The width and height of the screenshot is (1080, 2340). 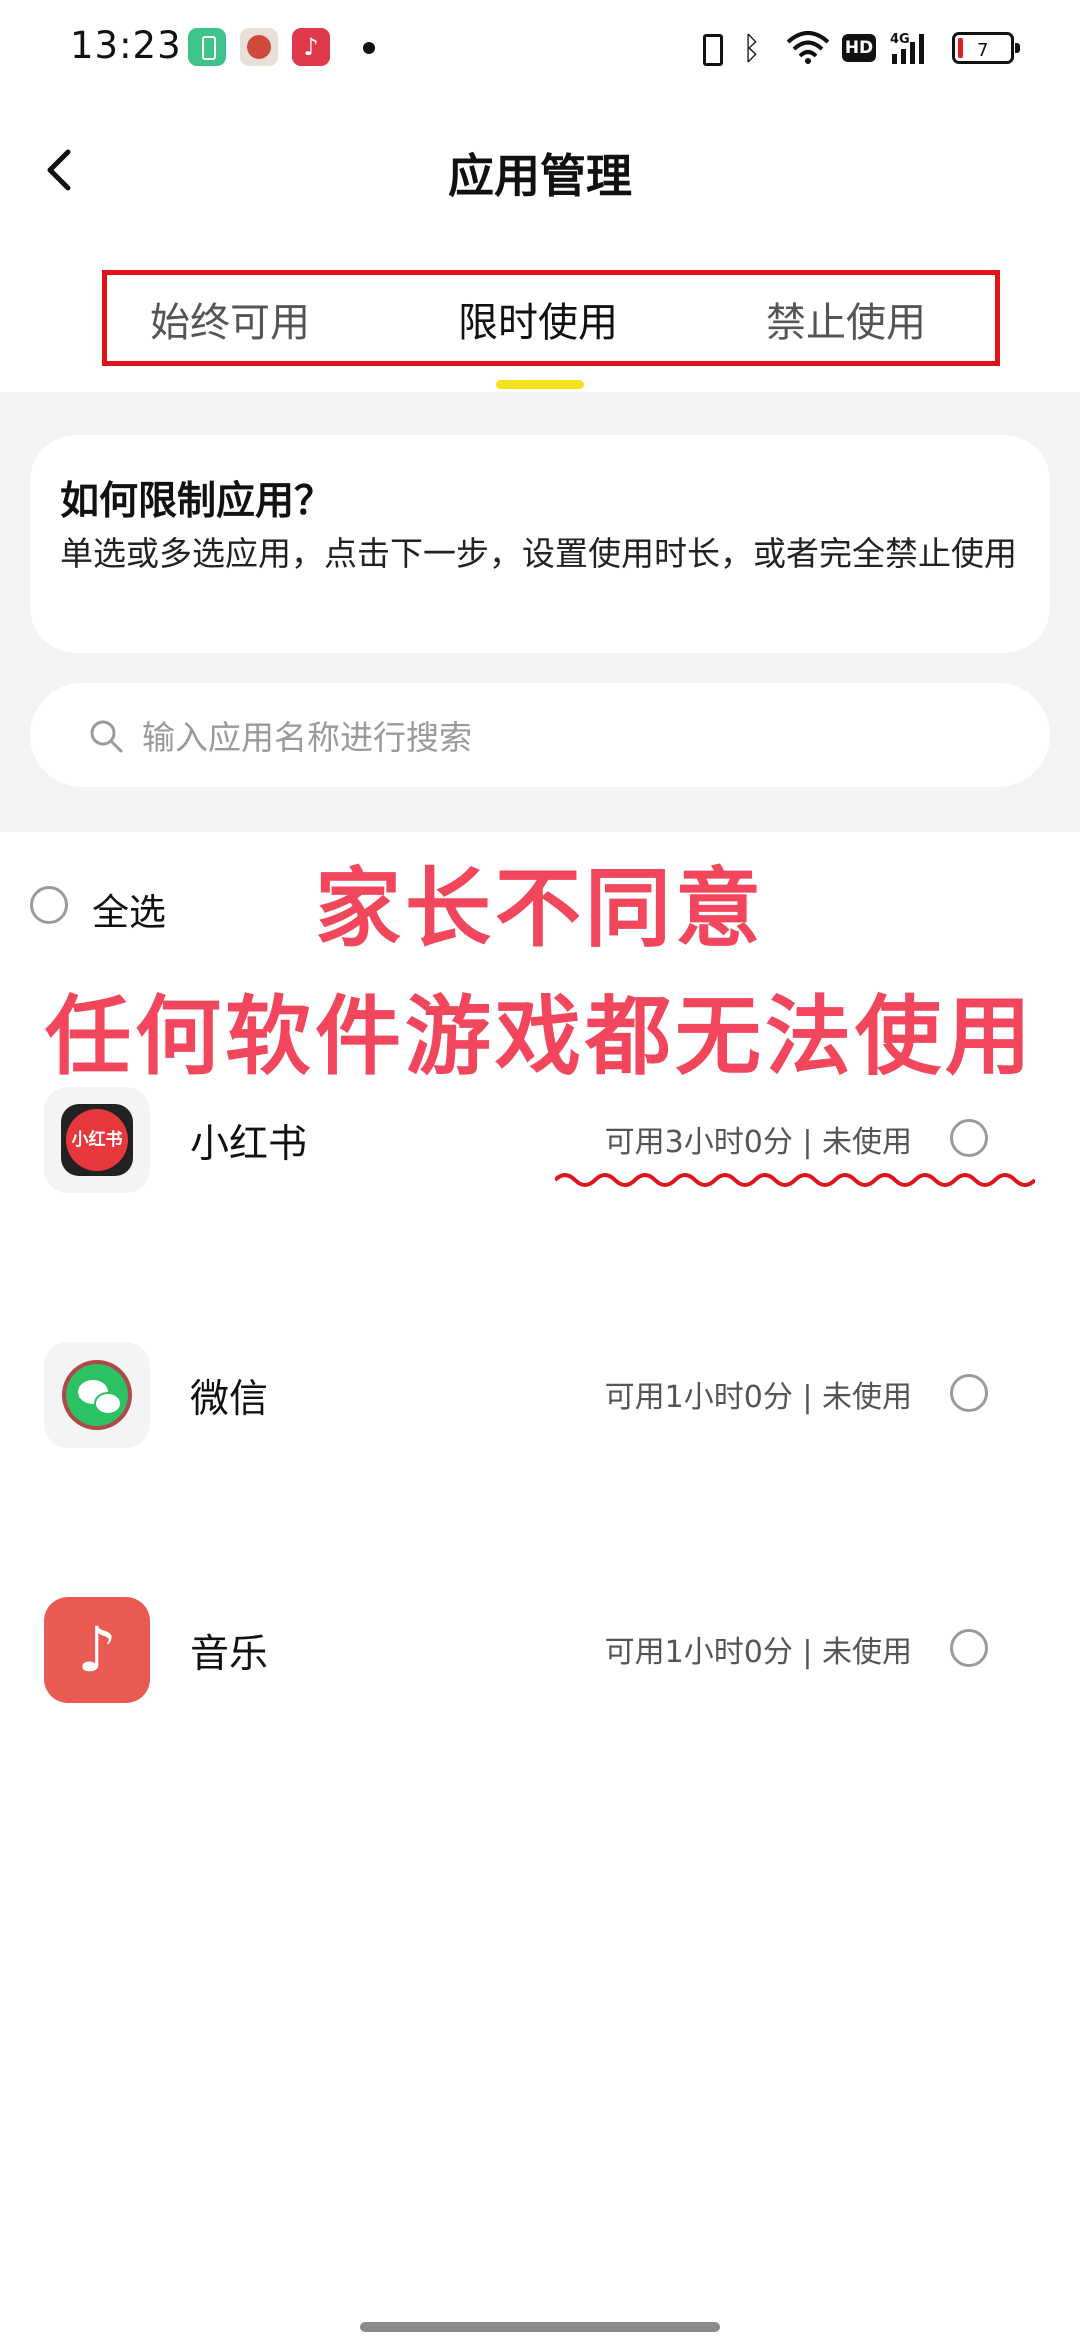 What do you see at coordinates (197, 501) in the screenshot?
I see `info-card-title: 如何限制应用？` at bounding box center [197, 501].